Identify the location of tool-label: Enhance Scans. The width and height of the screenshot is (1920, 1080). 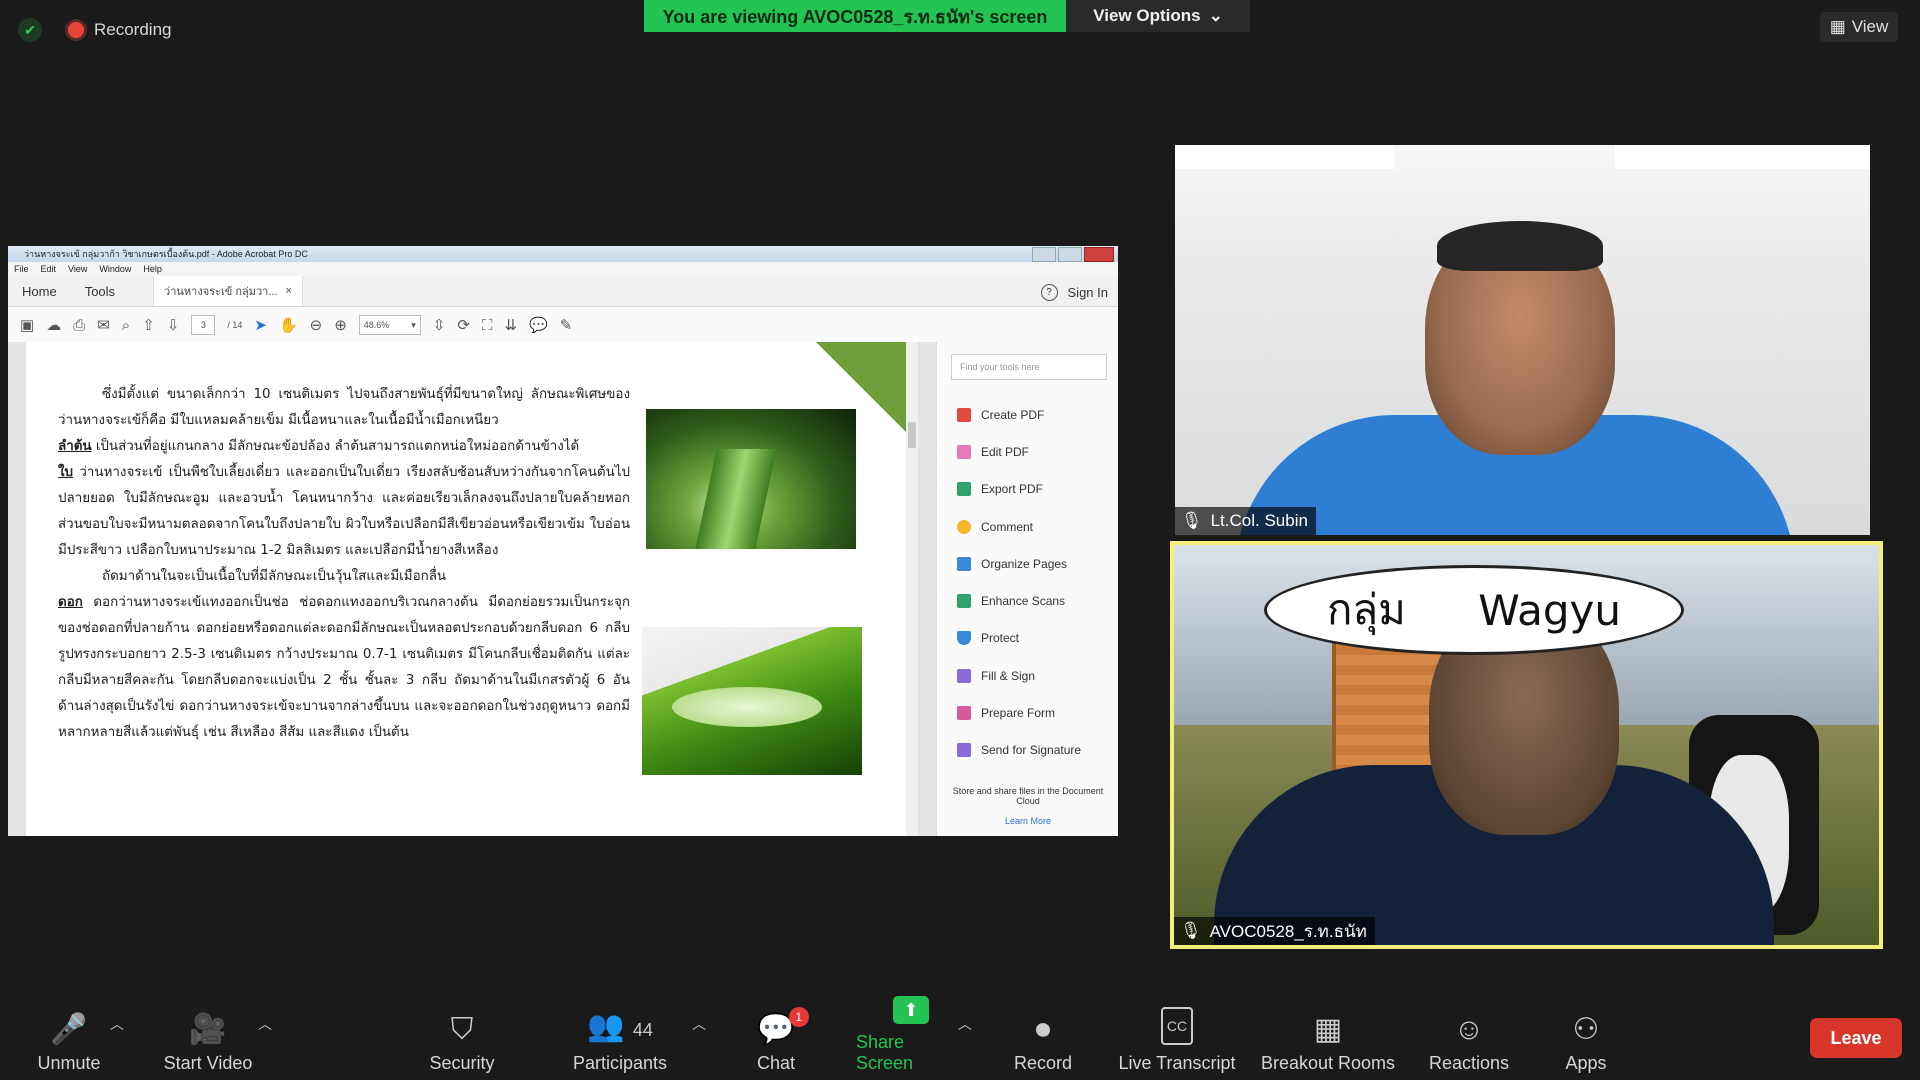
(1023, 601).